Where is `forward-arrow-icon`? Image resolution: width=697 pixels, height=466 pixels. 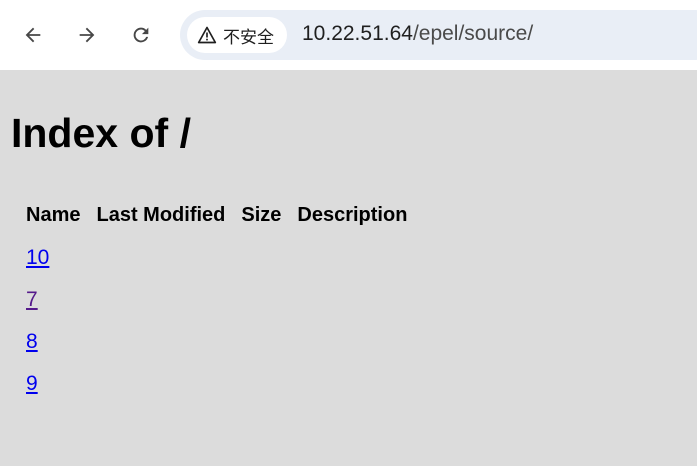
forward-arrow-icon is located at coordinates (87, 35).